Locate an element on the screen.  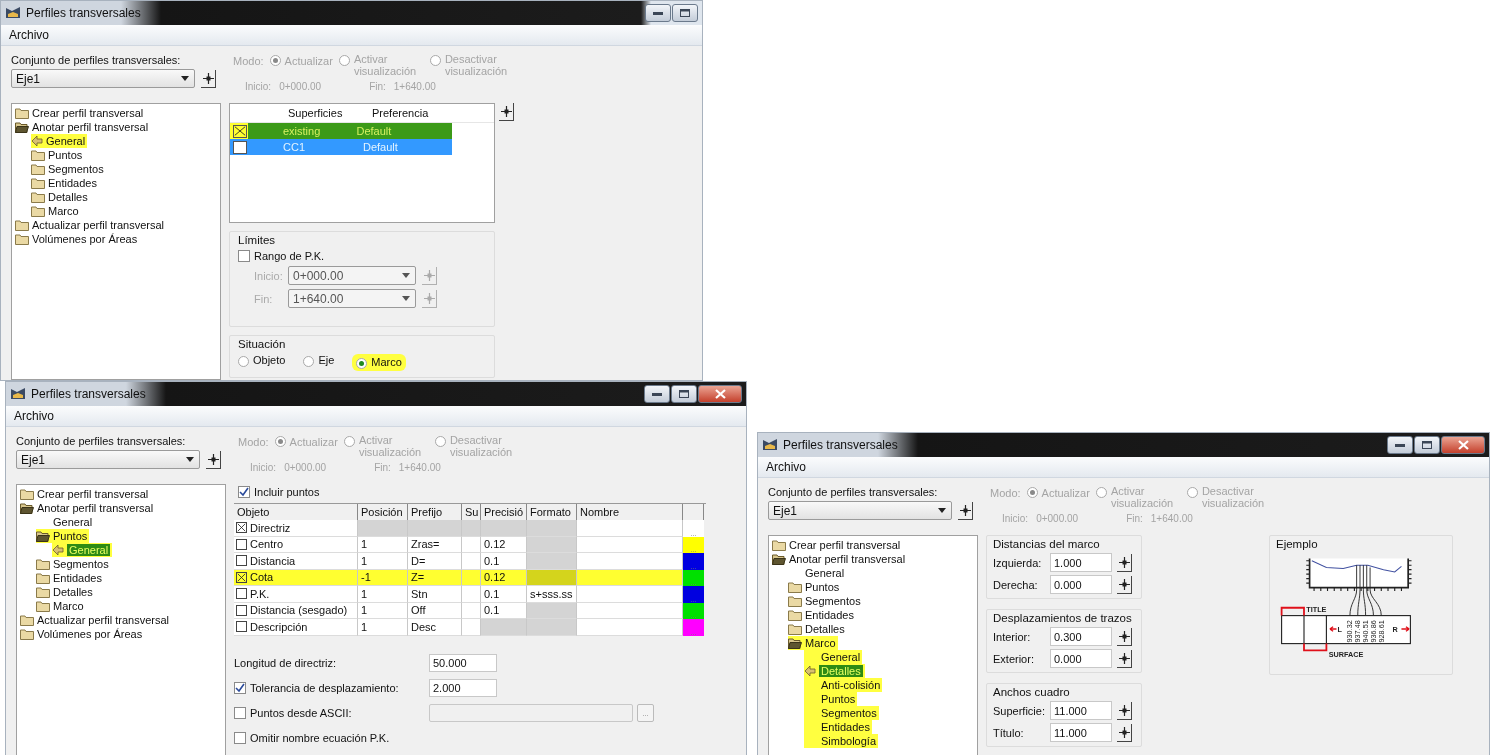
checkbox: Tolerancia de desplazamiento: is located at coordinates (331, 688).